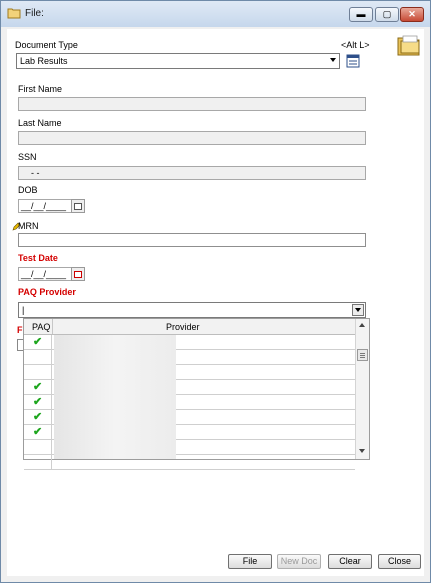 This screenshot has width=431, height=583. I want to click on paq-provider-select: |, so click(192, 310).